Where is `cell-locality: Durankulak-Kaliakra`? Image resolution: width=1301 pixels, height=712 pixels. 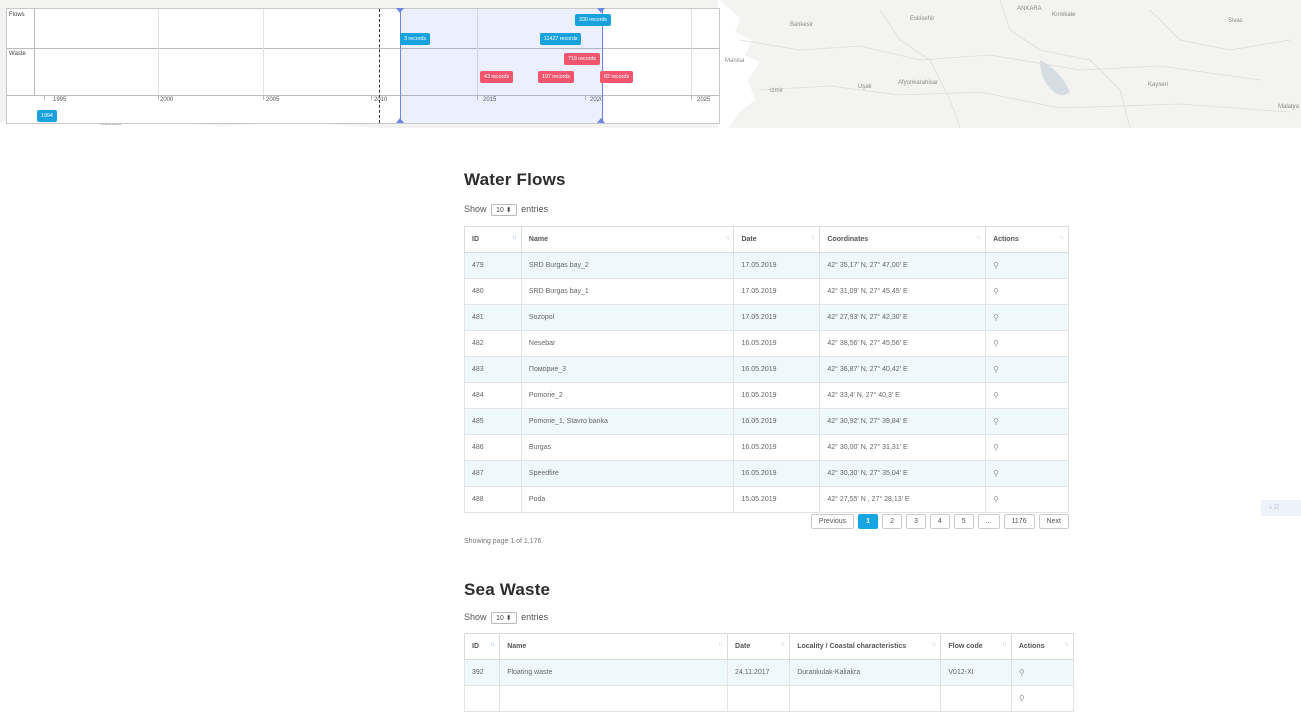
cell-locality: Durankulak-Kaliakra is located at coordinates (865, 672).